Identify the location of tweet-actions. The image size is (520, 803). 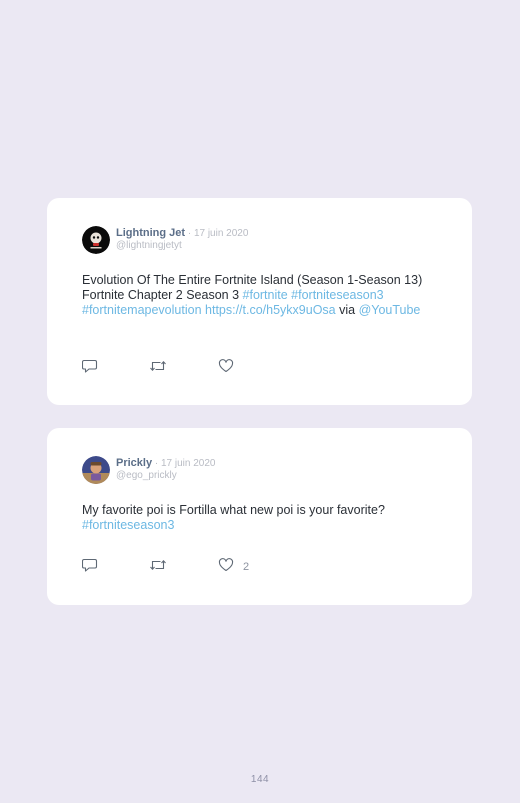
(231, 368).